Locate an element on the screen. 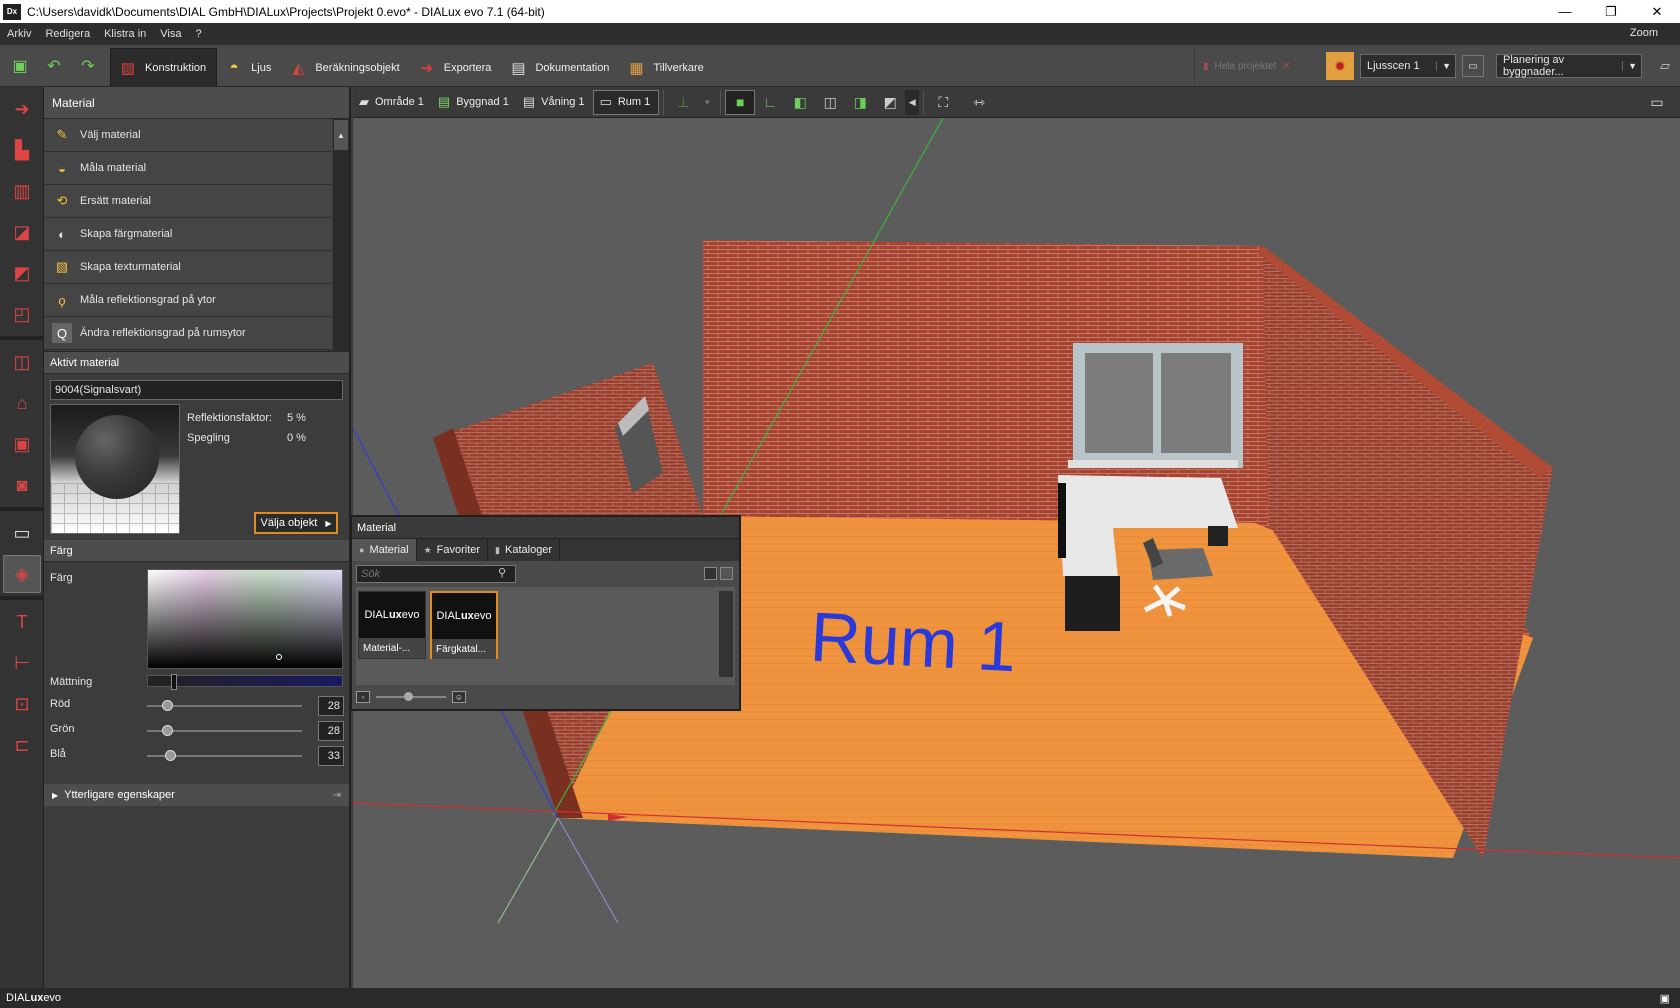  fullscreen-icon: ▭ is located at coordinates (1657, 102).